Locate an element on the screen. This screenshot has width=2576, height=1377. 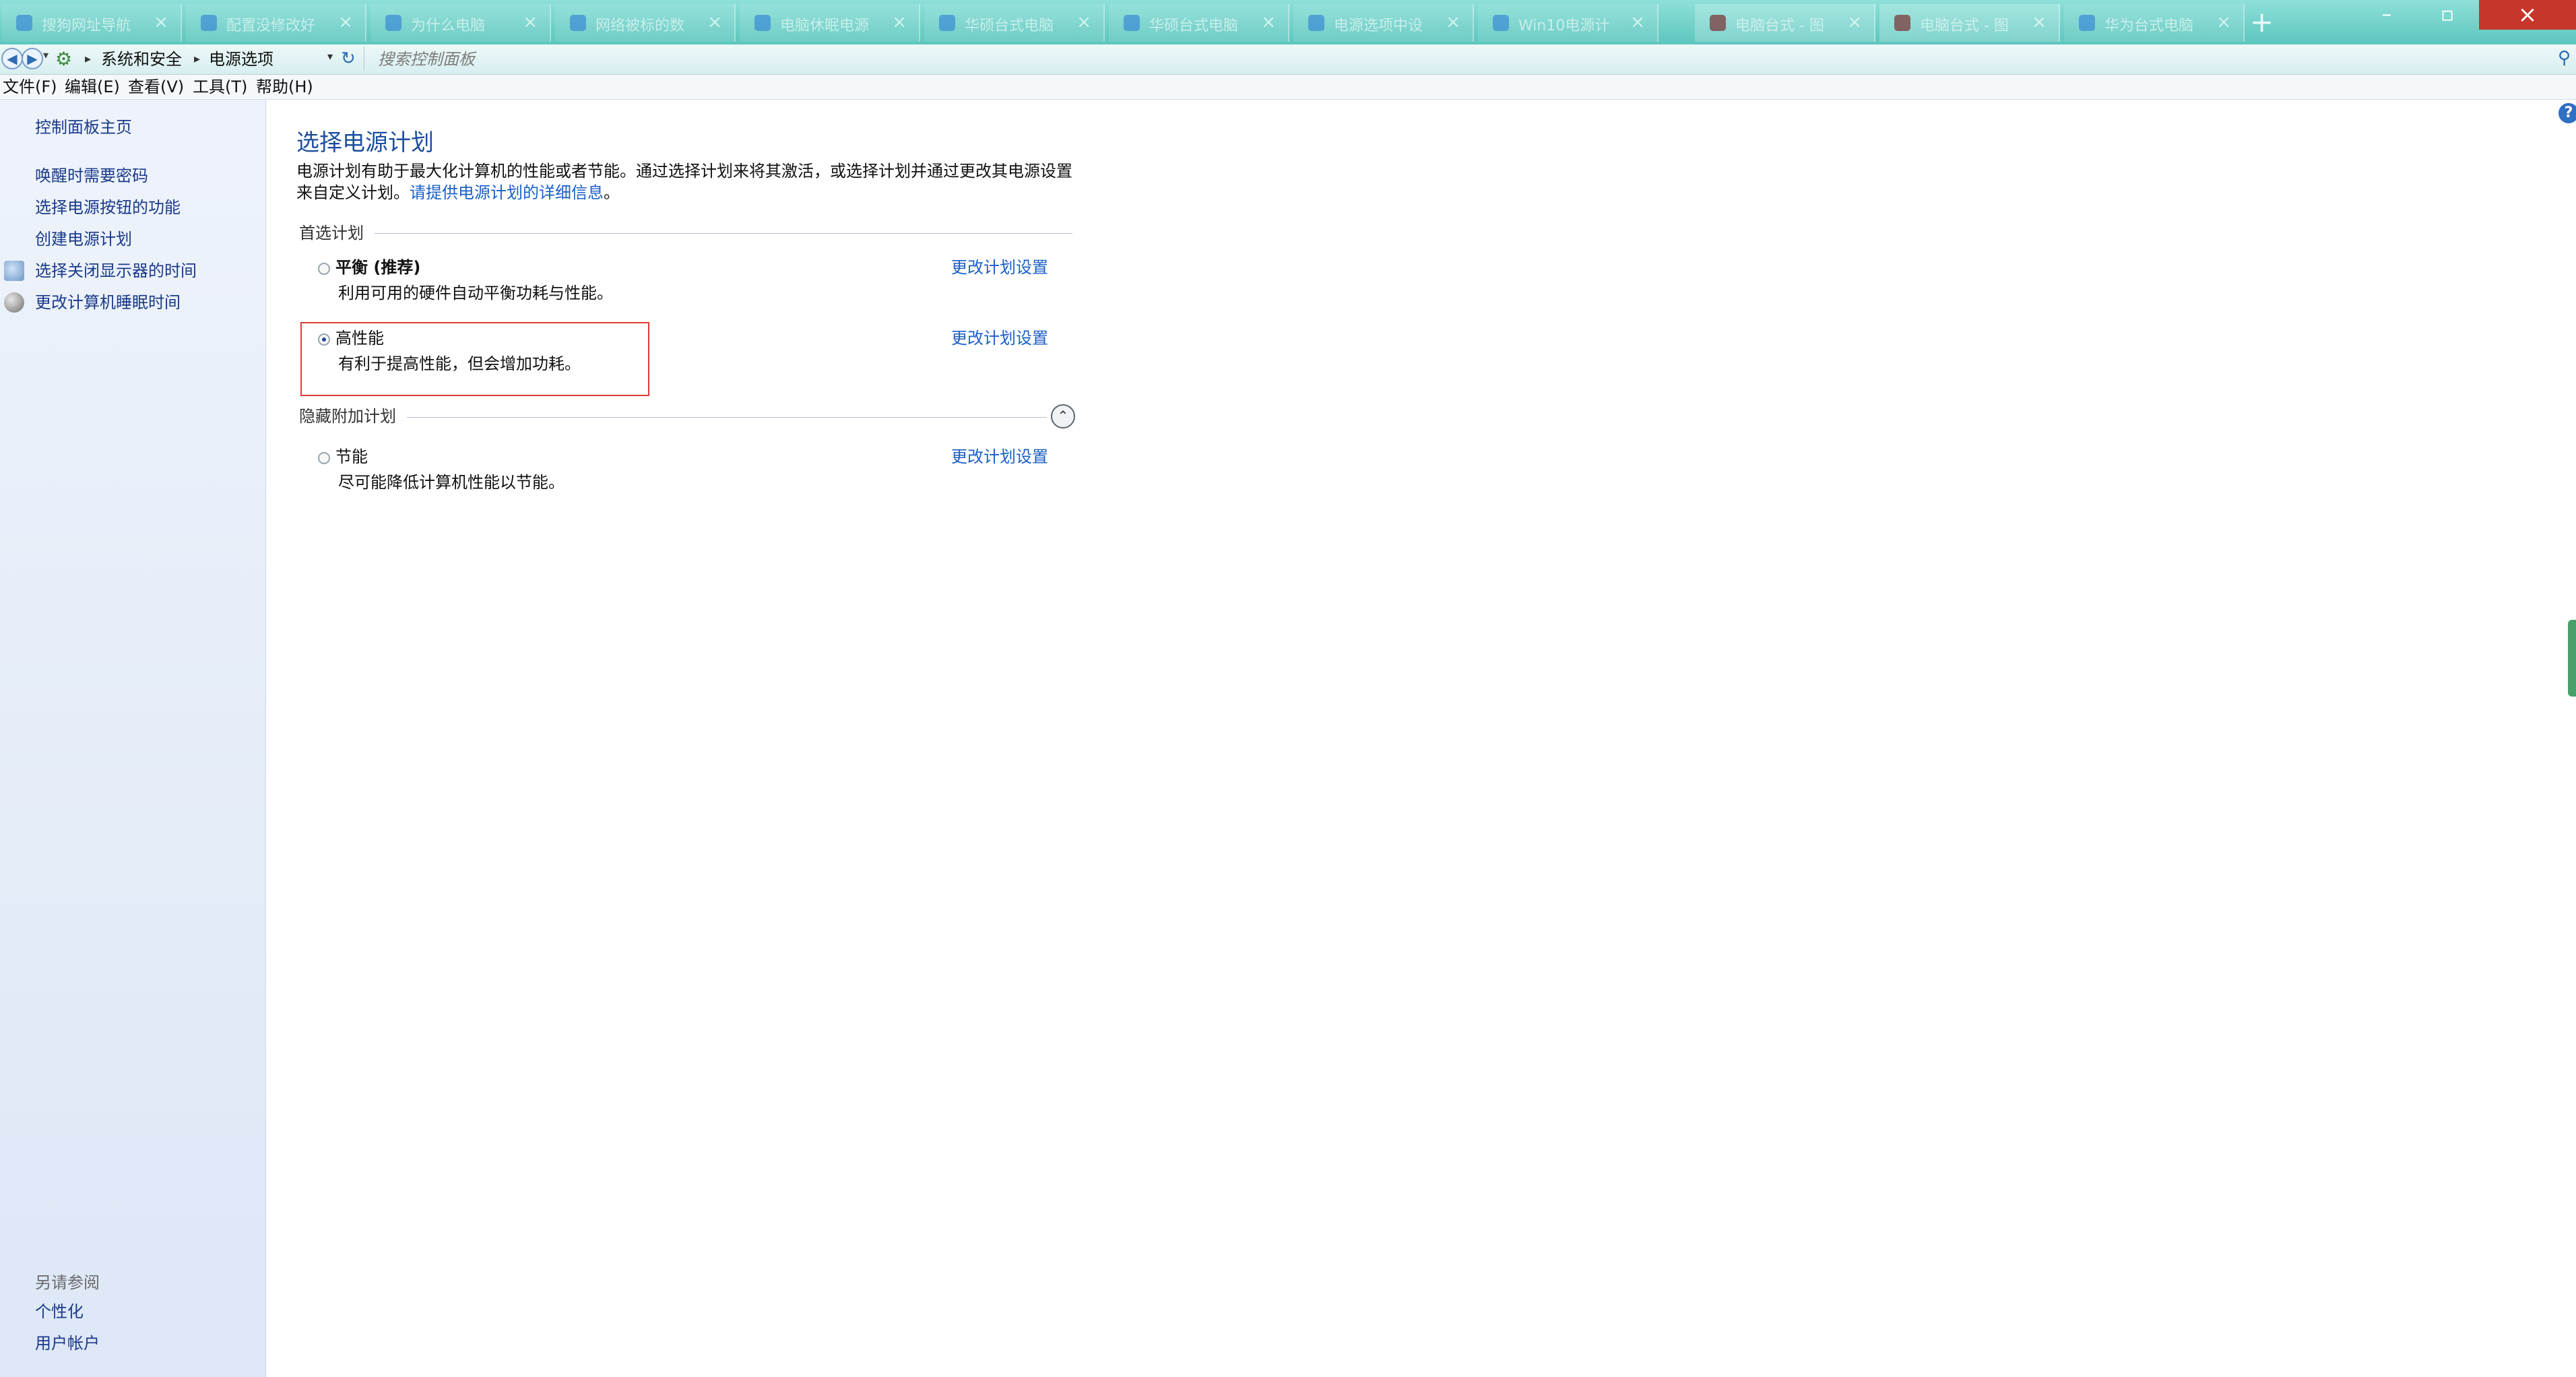
forward-button: ▶ is located at coordinates (32, 58).